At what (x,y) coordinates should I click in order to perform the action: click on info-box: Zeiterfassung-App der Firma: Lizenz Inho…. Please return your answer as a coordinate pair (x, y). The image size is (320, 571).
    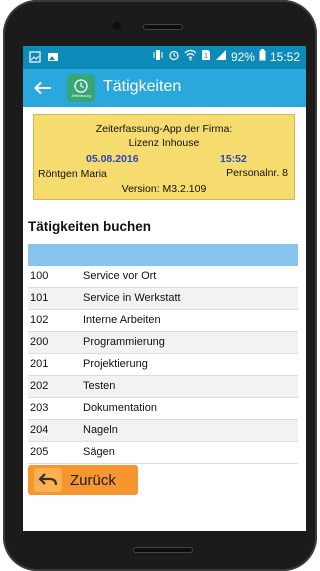
    Looking at the image, I should click on (164, 157).